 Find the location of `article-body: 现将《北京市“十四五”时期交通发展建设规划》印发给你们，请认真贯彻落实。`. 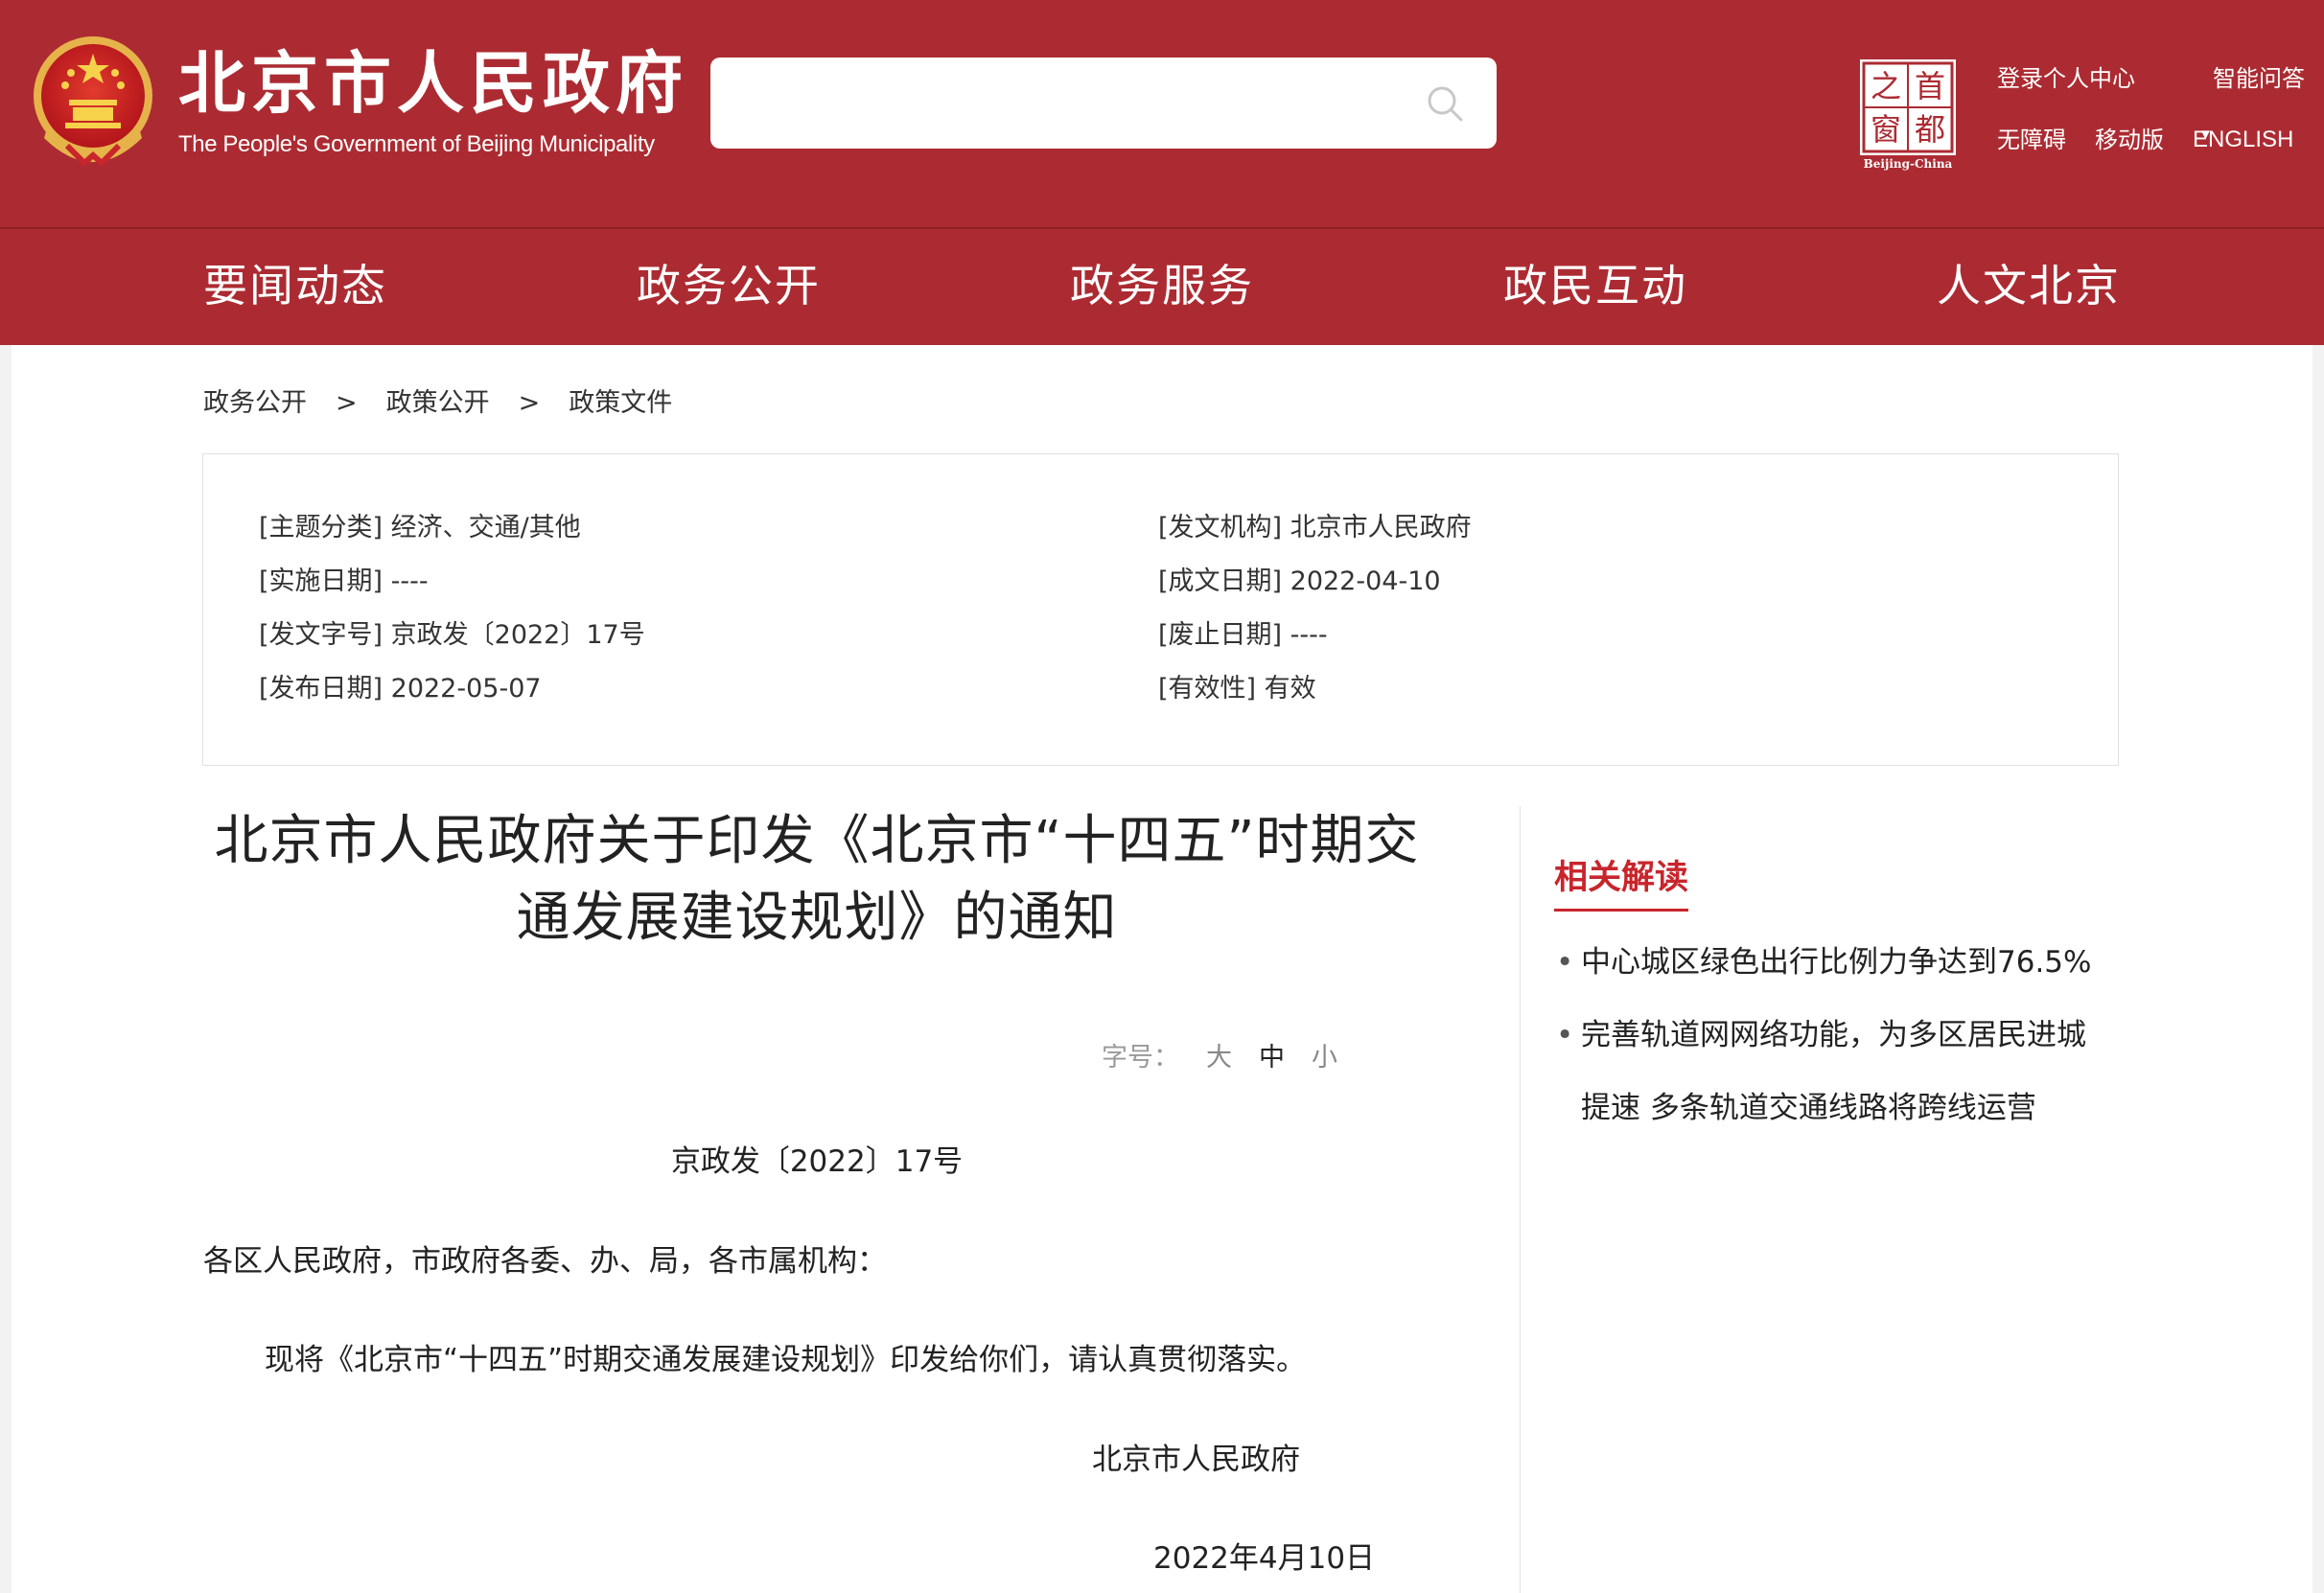

article-body: 现将《北京市“十四五”时期交通发展建设规划》印发给你们，请认真贯彻落实。 is located at coordinates (786, 1360).